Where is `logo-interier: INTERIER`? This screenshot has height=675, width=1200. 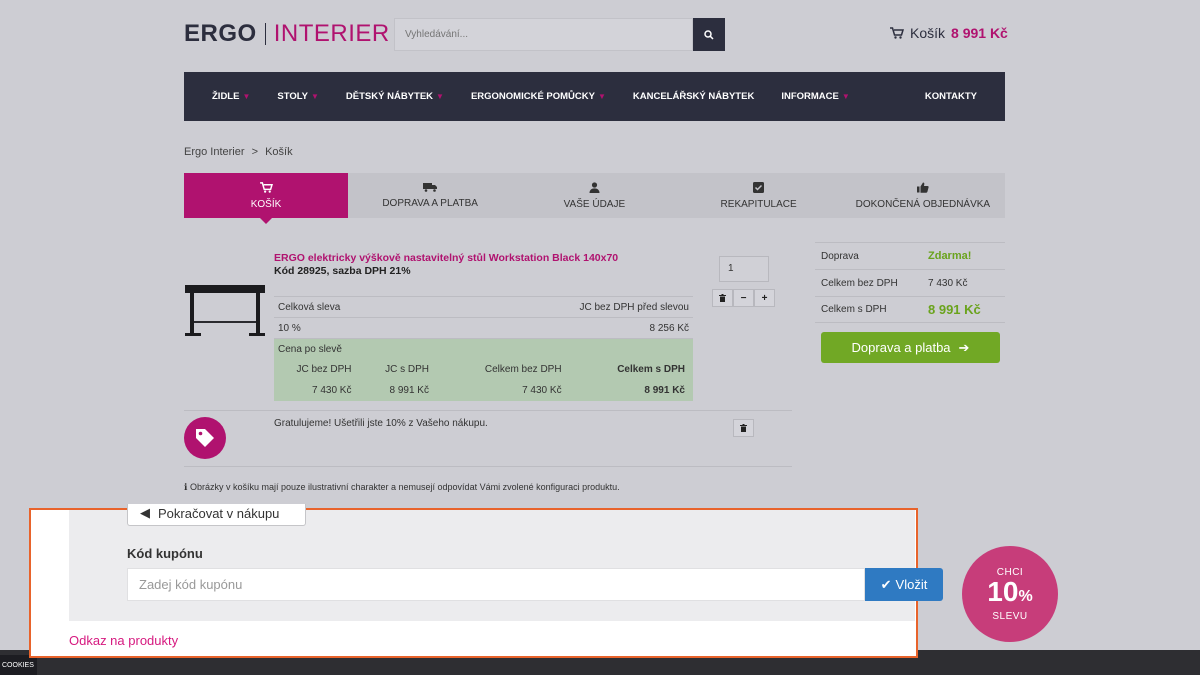 logo-interier: INTERIER is located at coordinates (331, 33).